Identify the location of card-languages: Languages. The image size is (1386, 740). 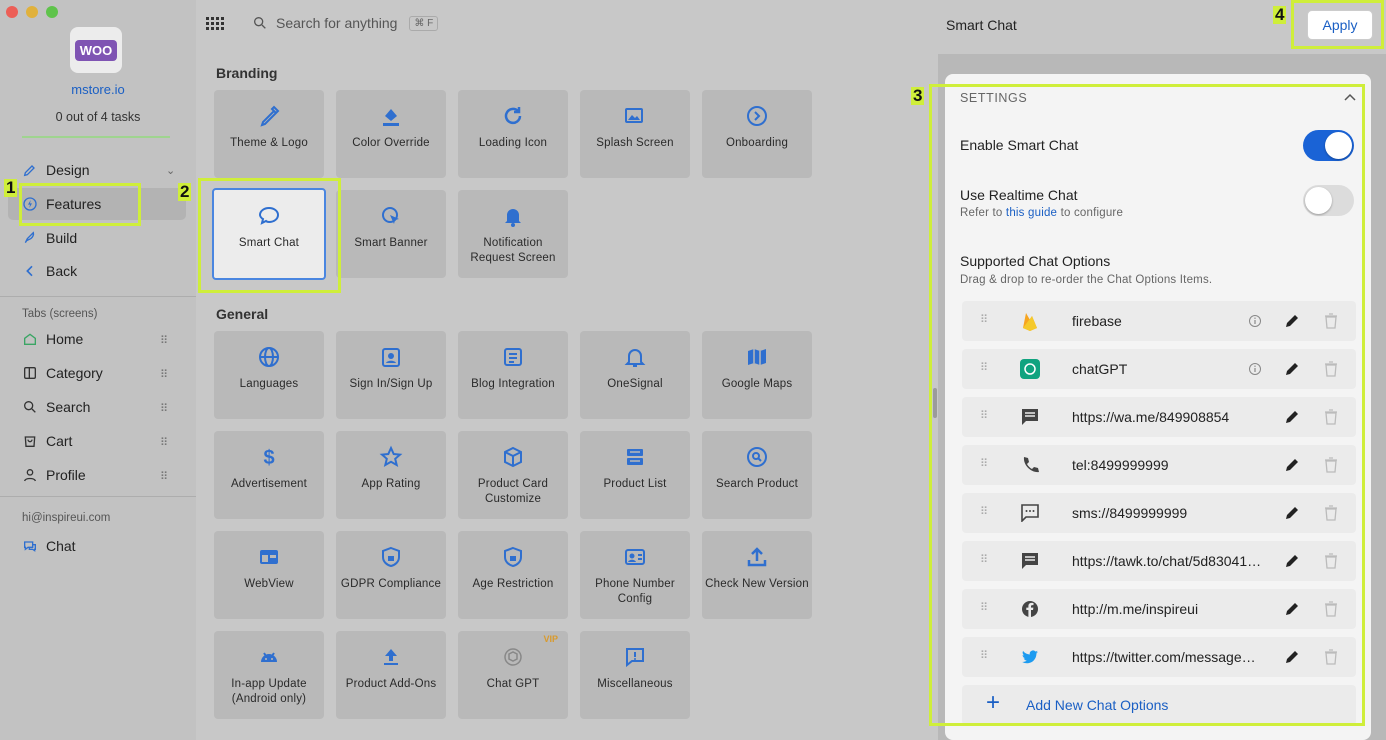
(269, 375).